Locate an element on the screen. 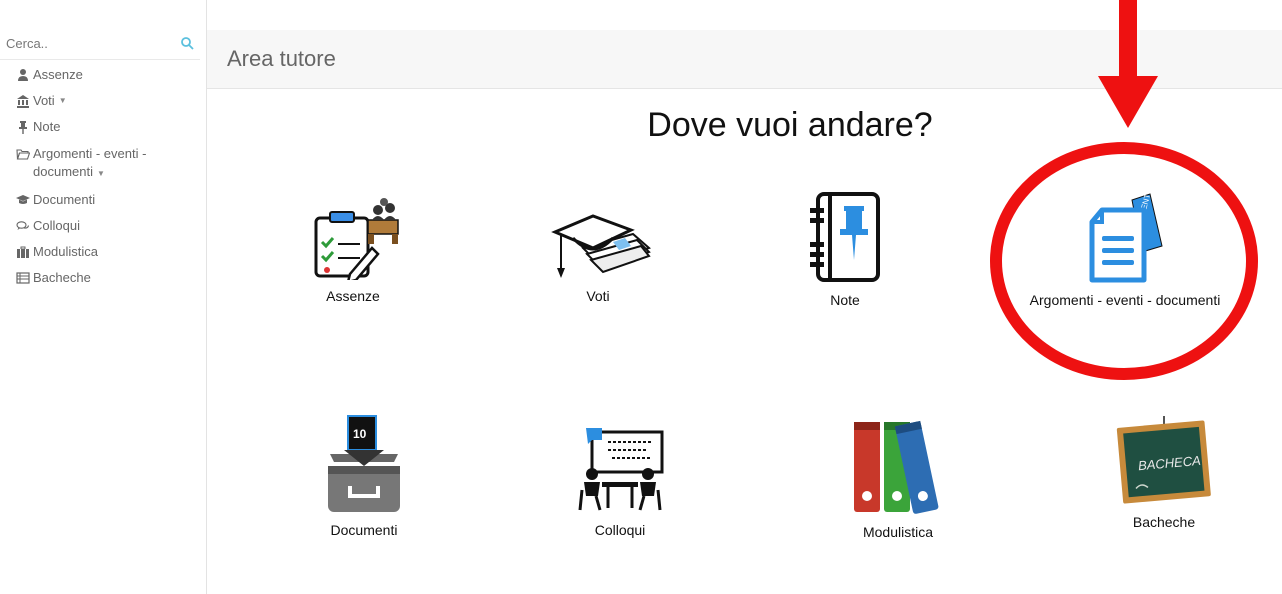 This screenshot has width=1282, height=594. chalkboard-icon: BACHECA is located at coordinates (1163, 460).